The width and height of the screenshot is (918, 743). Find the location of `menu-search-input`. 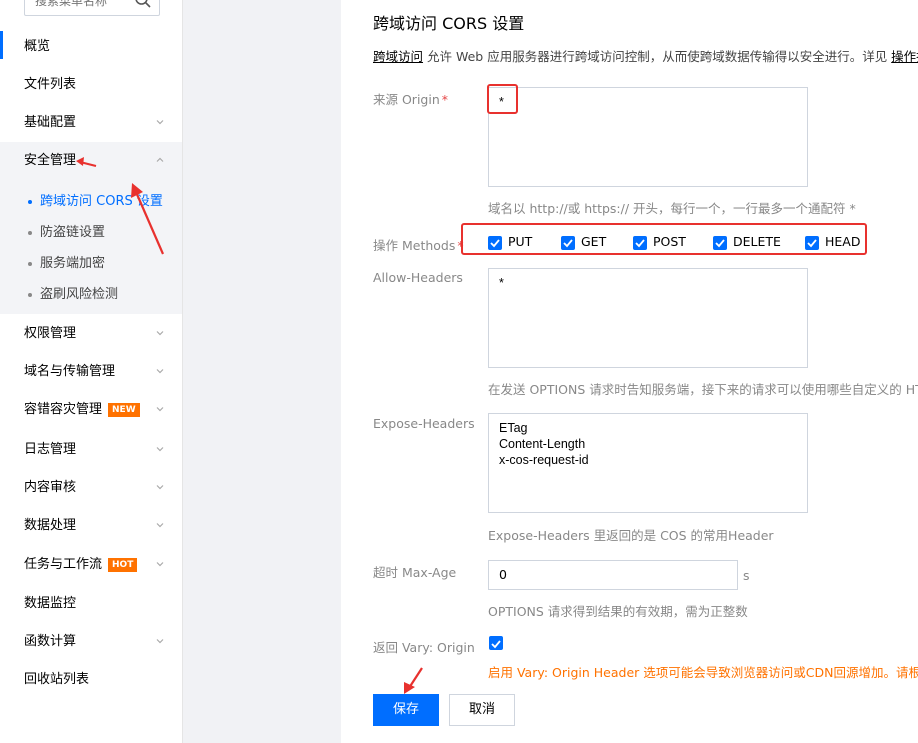

menu-search-input is located at coordinates (85, 4).